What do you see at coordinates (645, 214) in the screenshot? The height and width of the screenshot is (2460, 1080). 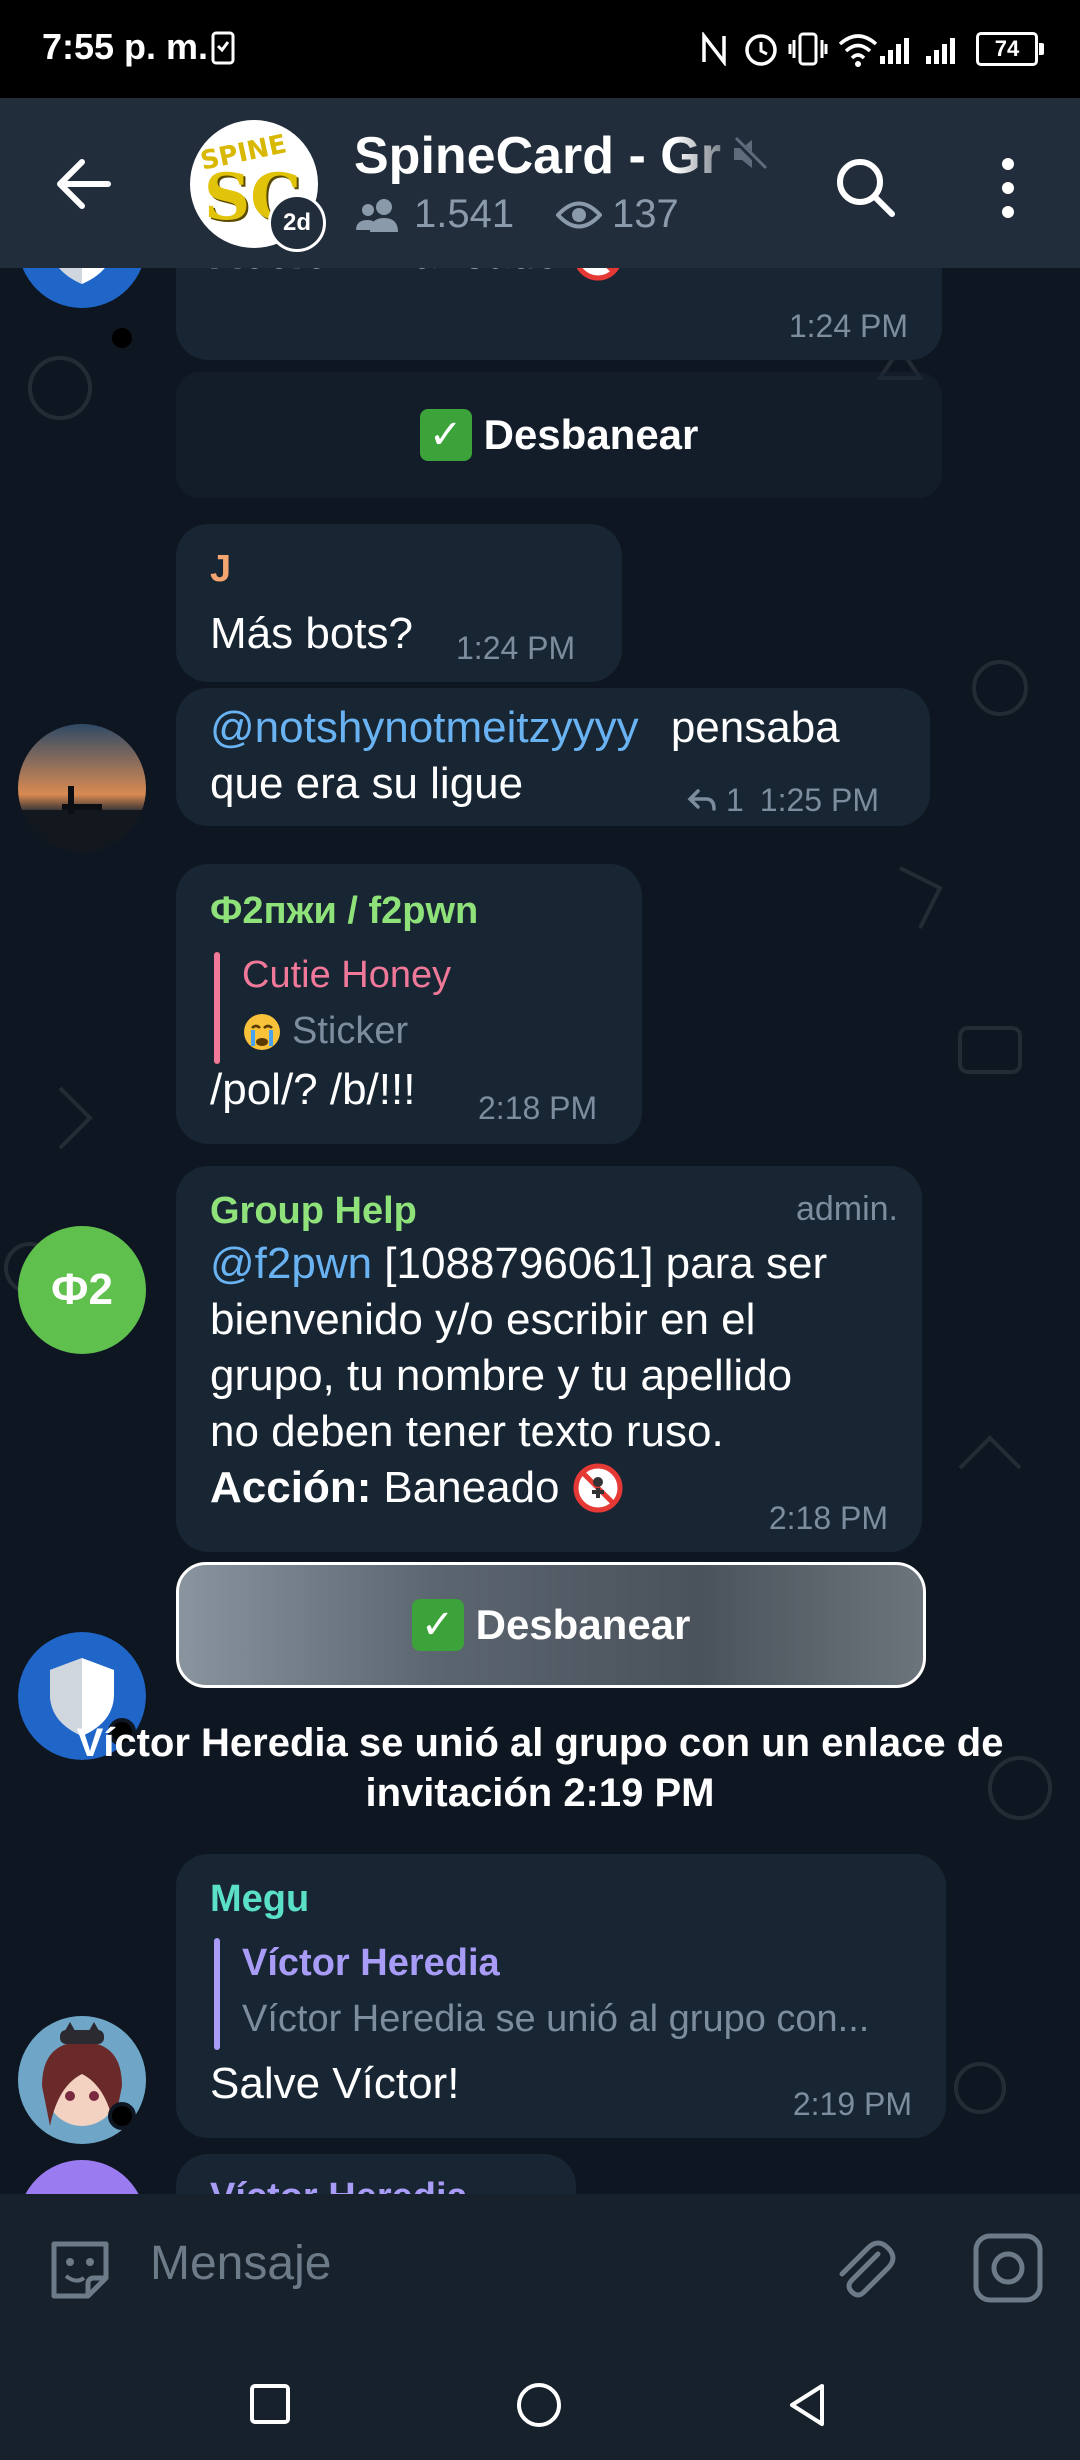 I see `views-value: 137` at bounding box center [645, 214].